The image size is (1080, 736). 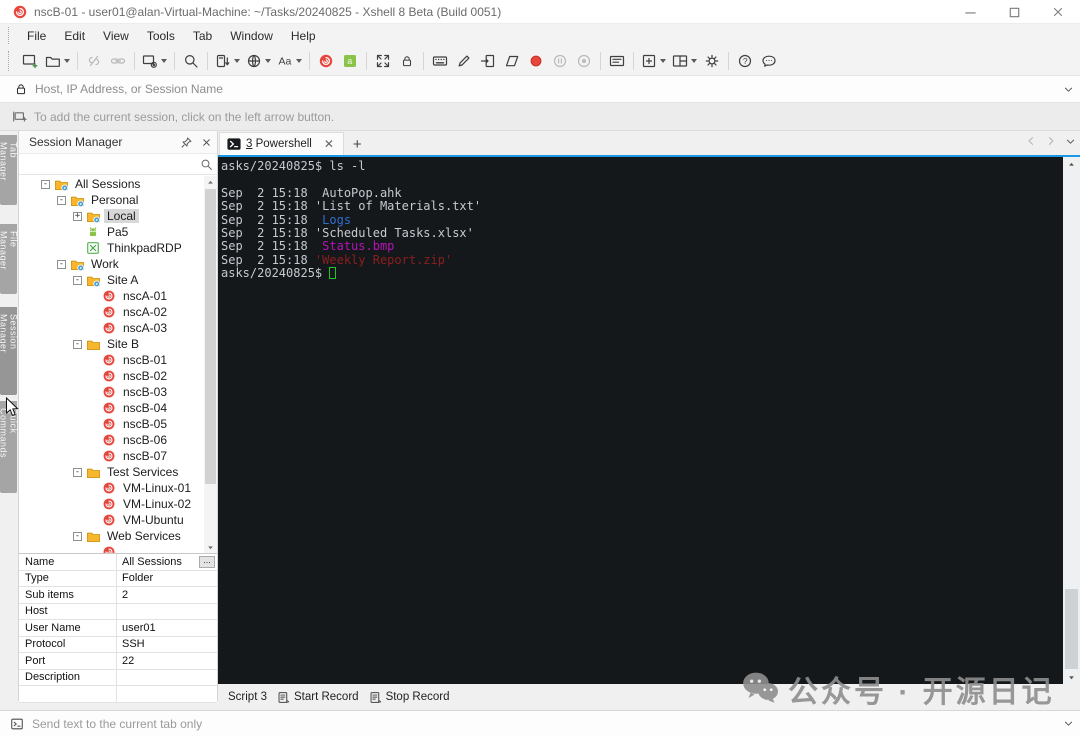 I want to click on encoding-button, so click(x=258, y=61).